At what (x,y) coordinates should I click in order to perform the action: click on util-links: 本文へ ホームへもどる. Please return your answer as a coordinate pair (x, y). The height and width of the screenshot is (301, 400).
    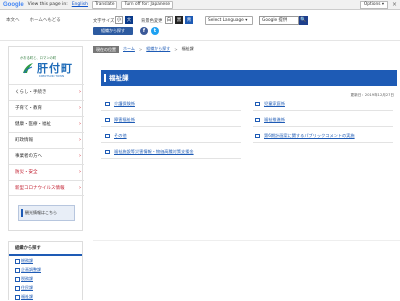
    Looking at the image, I should click on (33, 20).